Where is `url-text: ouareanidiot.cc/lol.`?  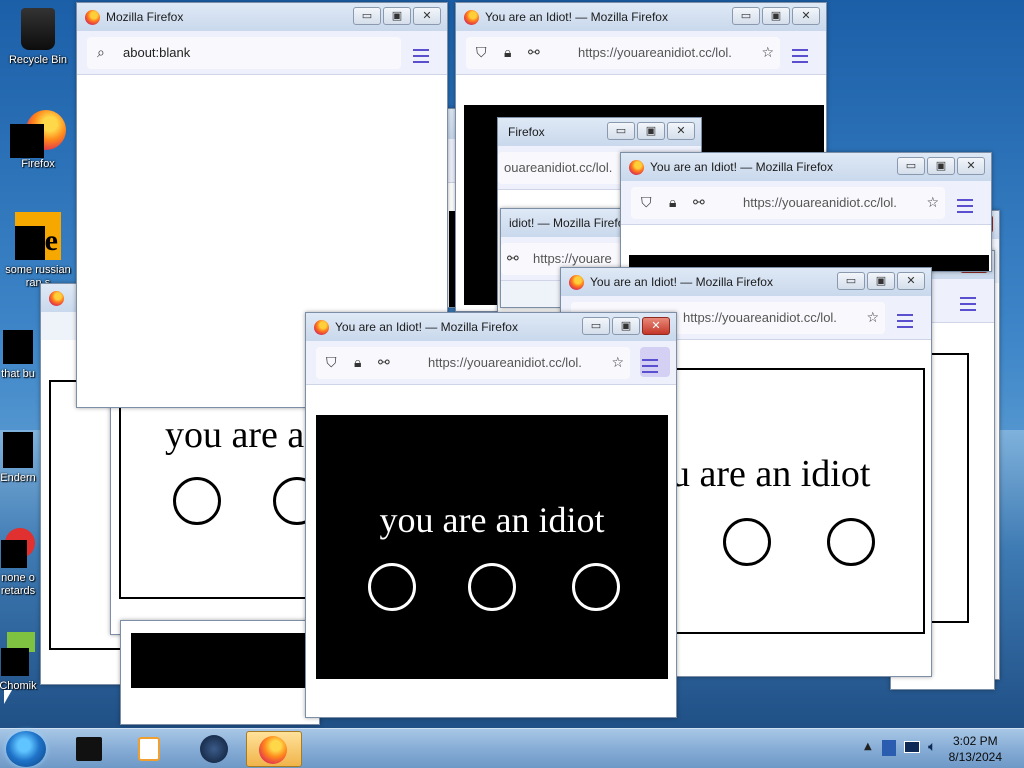
url-text: ouareanidiot.cc/lol. is located at coordinates (558, 167).